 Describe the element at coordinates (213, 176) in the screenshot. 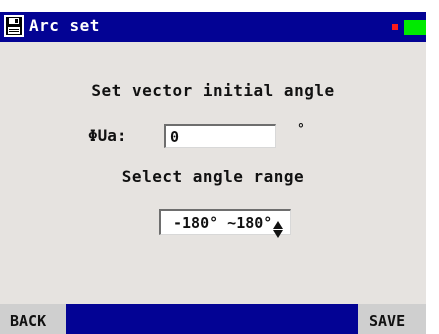

I see `angle-range-heading: Select angle range` at that location.